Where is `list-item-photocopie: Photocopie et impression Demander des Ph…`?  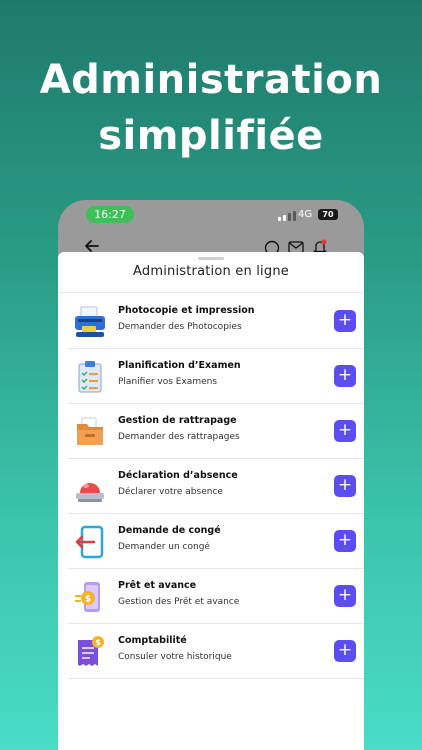 list-item-photocopie: Photocopie et impression Demander des Ph… is located at coordinates (216, 321).